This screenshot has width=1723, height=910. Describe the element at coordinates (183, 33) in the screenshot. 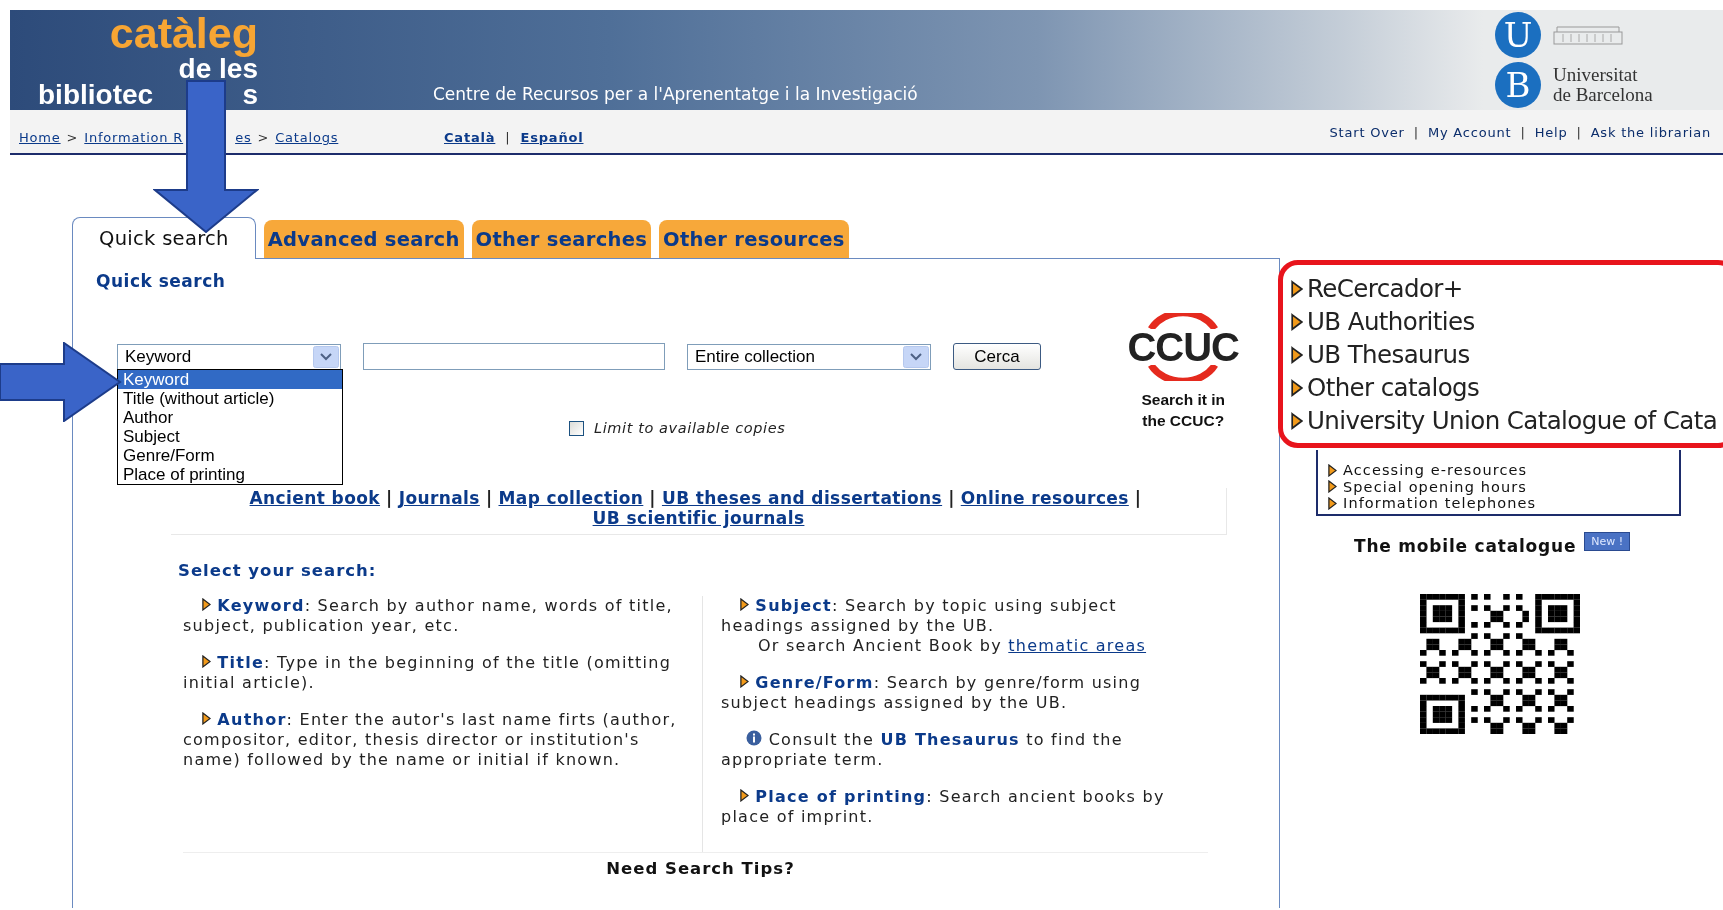

I see `catalog-logo-text: catàleg` at that location.